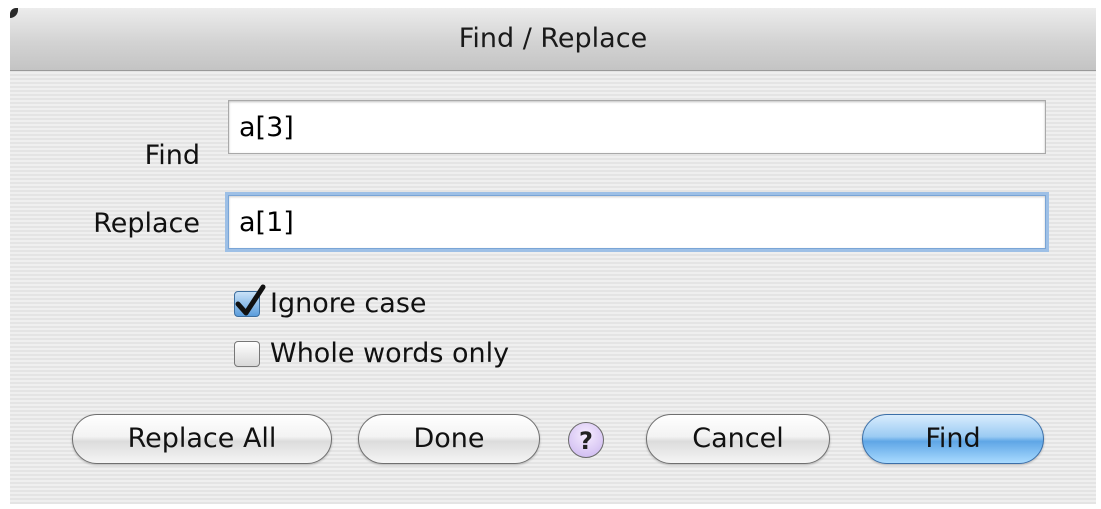 This screenshot has height=509, width=1101. Describe the element at coordinates (586, 440) in the screenshot. I see `help-button: ?` at that location.